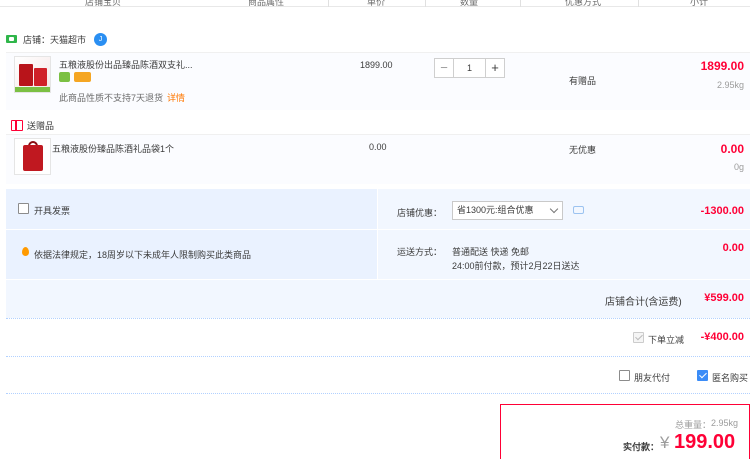 The image size is (750, 459). What do you see at coordinates (32, 74) in the screenshot?
I see `item-thumbnail` at bounding box center [32, 74].